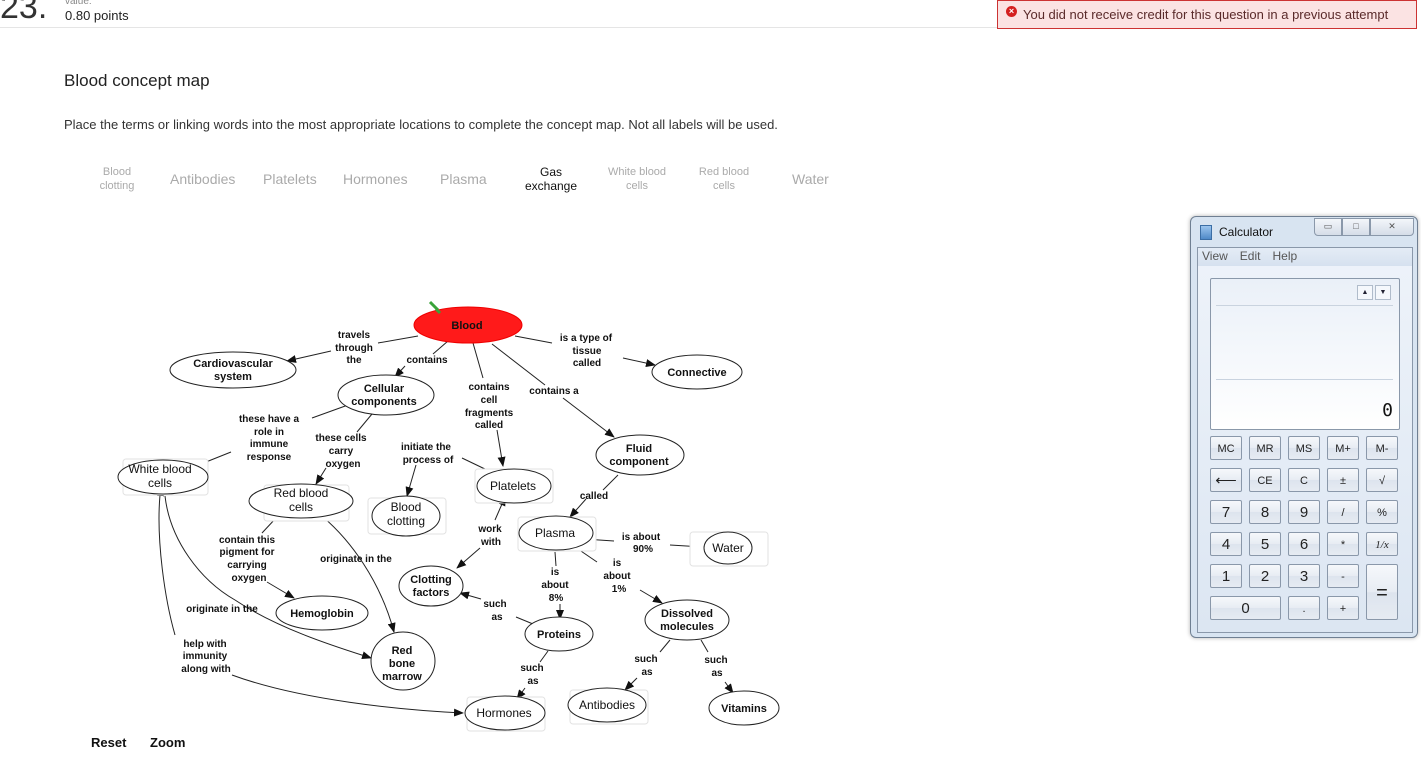  Describe the element at coordinates (1343, 512) in the screenshot. I see `key-divide: /` at that location.